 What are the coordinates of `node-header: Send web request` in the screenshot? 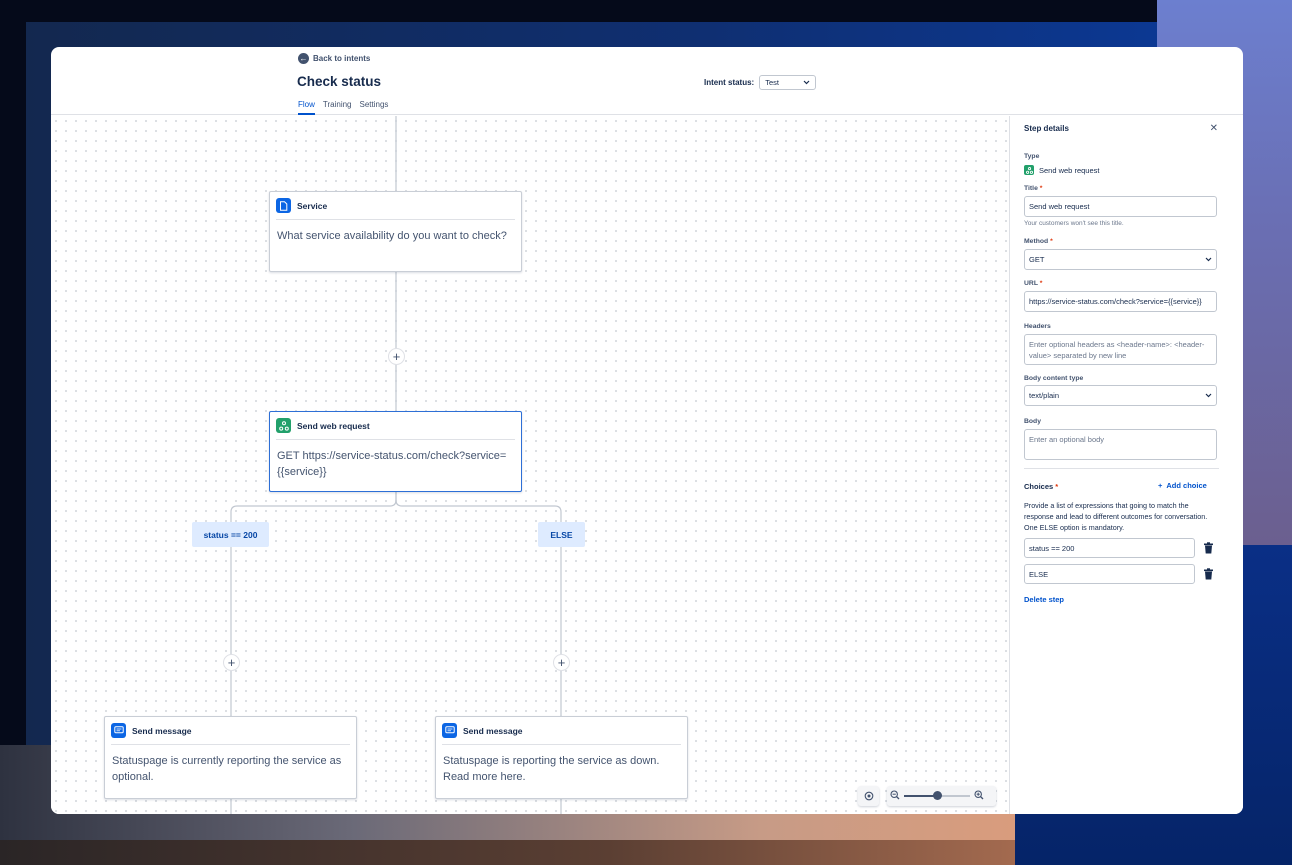 It's located at (395, 426).